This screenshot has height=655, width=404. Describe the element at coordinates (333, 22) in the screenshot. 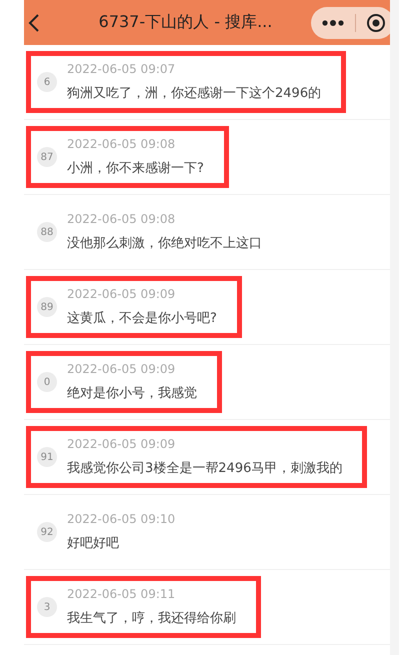

I see `more-icon` at that location.